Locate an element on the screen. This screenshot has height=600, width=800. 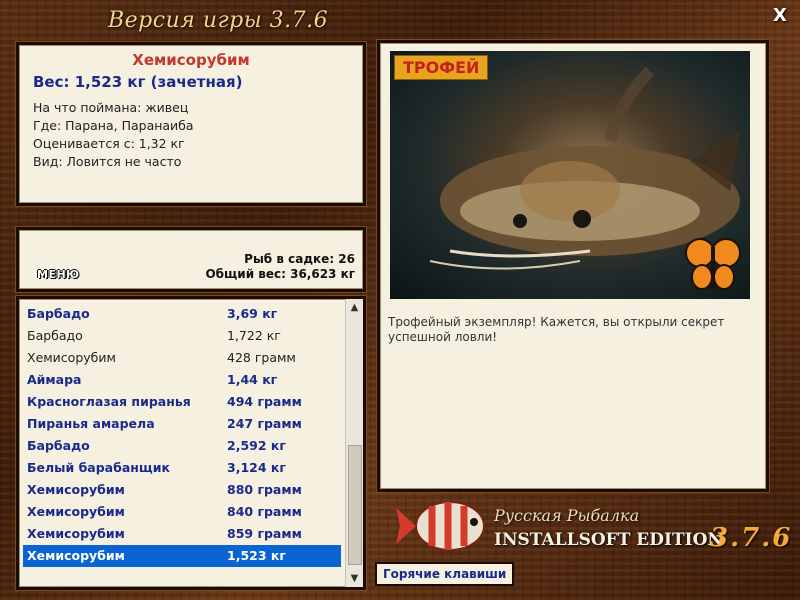
menu-button: МЕНЮ is located at coordinates (58, 274).